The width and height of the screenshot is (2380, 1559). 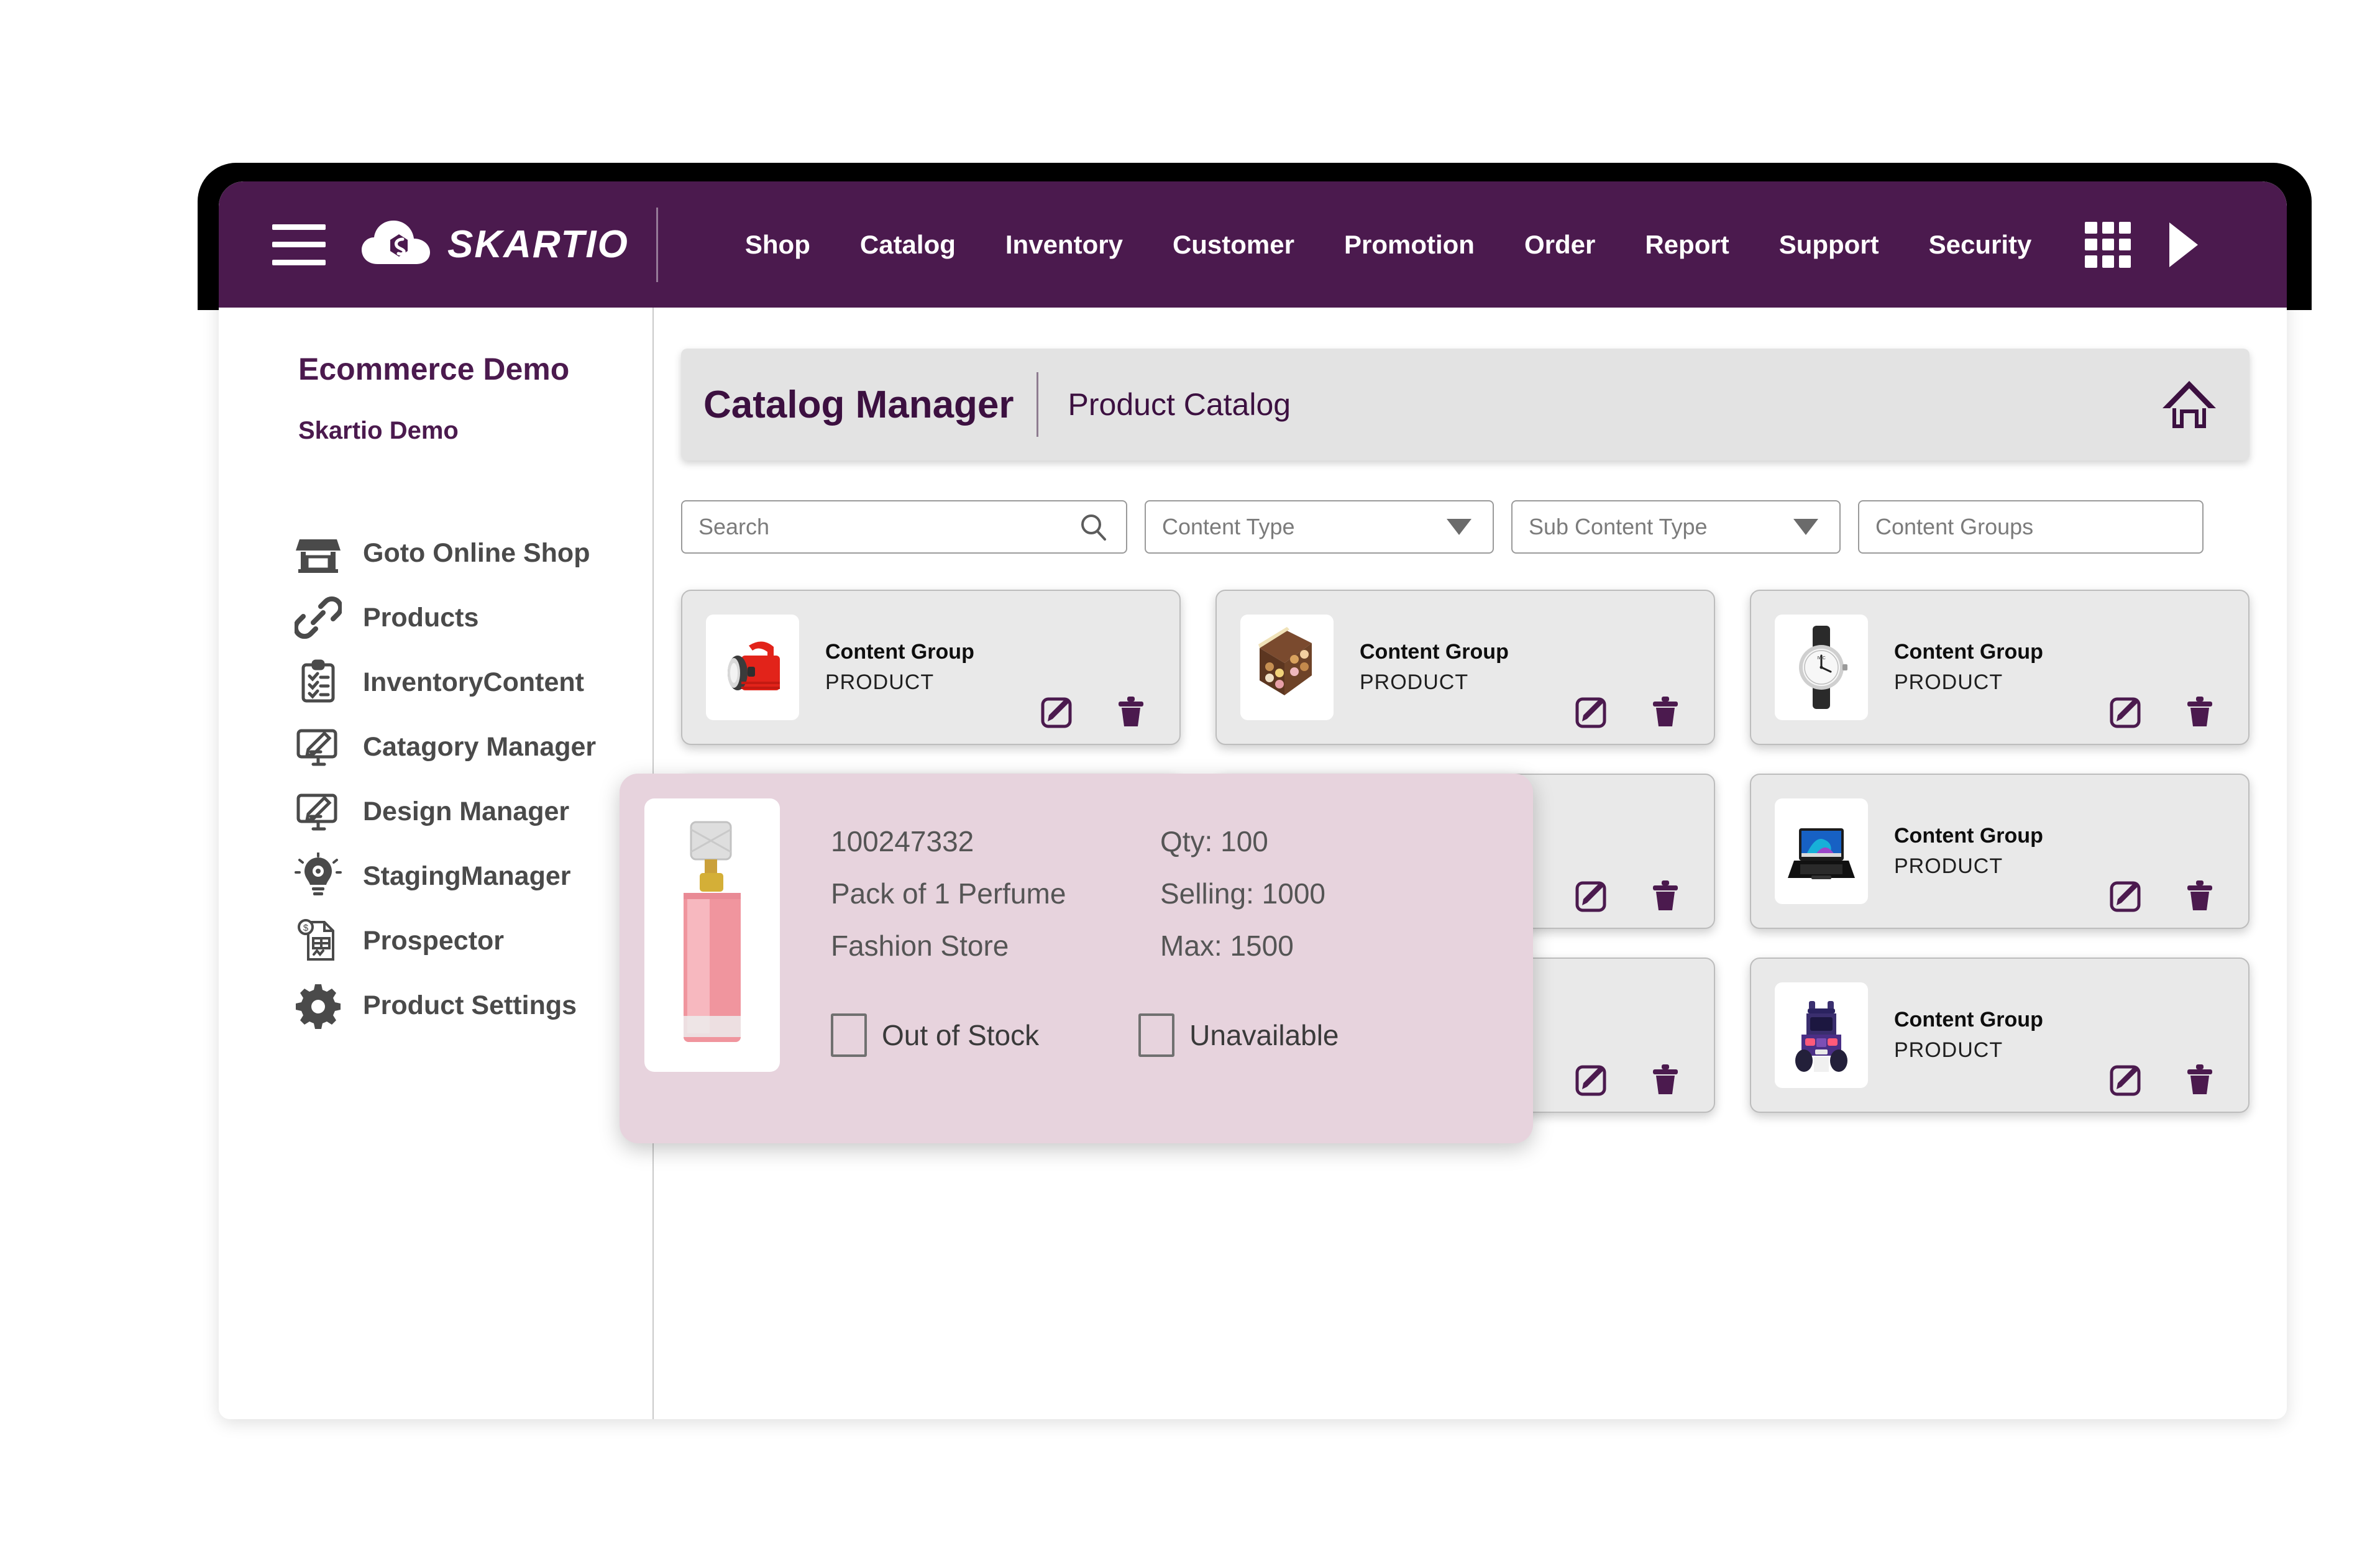 What do you see at coordinates (1037, 405) in the screenshot?
I see `header-divider` at bounding box center [1037, 405].